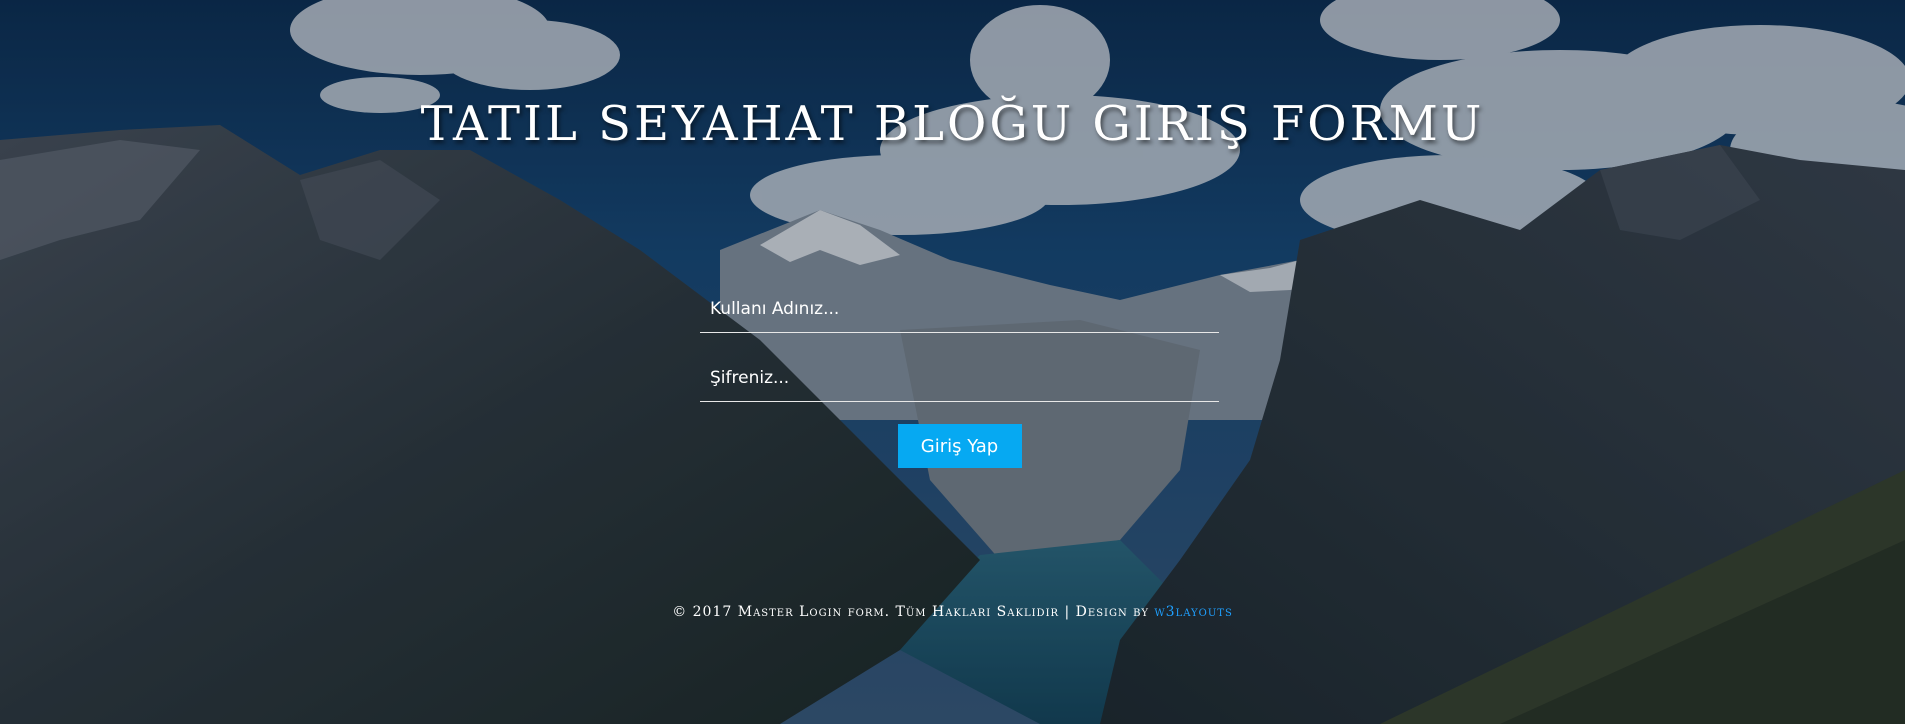 This screenshot has height=724, width=1905. I want to click on login-form: Giriş Yap, so click(960, 377).